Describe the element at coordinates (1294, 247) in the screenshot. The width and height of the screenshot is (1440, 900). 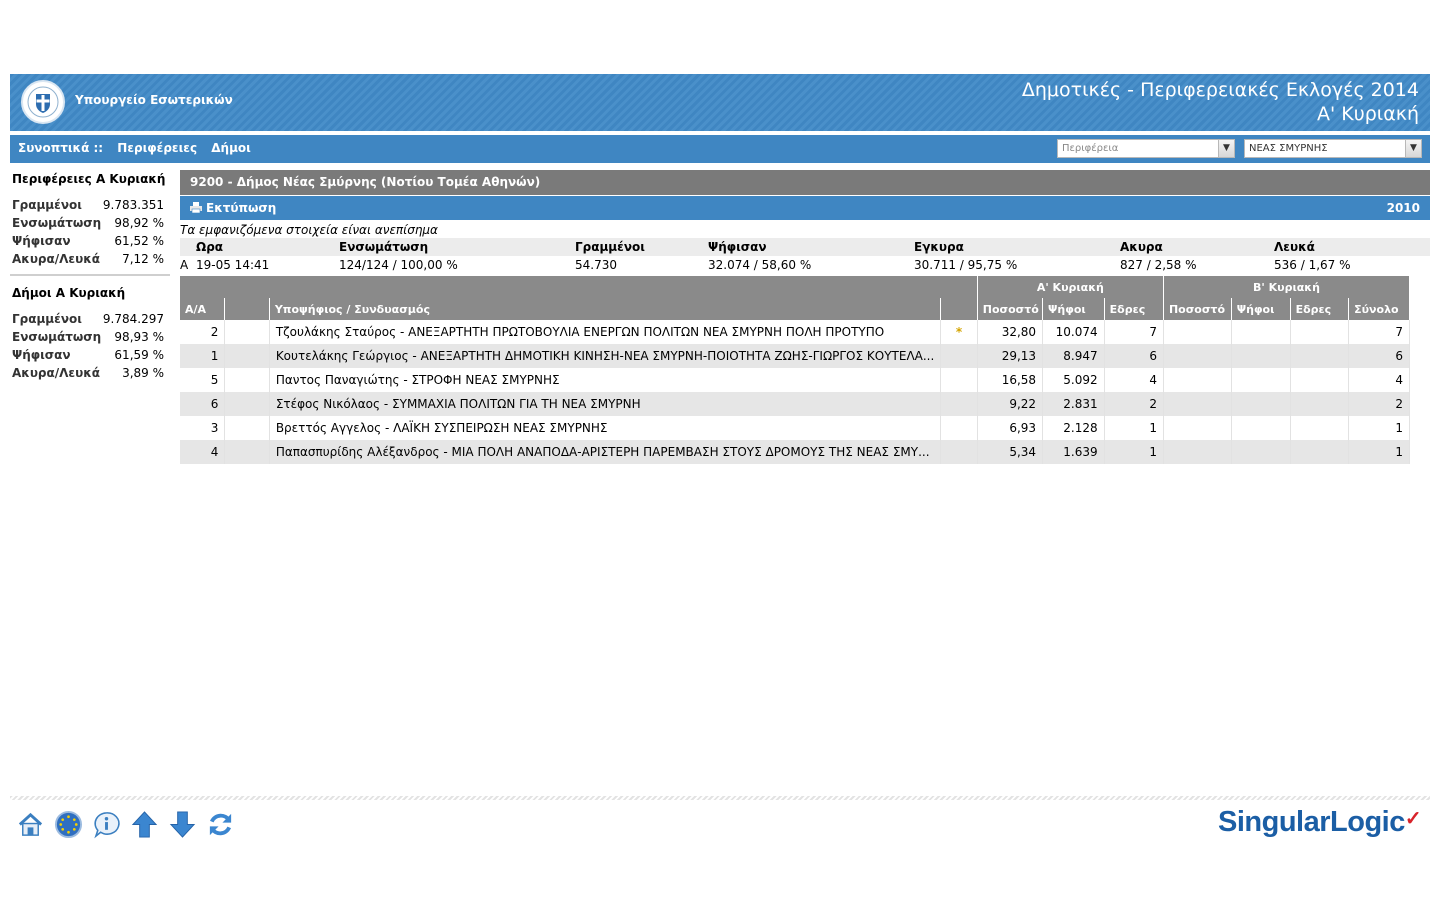
I see `summary-header-blank: Λευκά` at that location.